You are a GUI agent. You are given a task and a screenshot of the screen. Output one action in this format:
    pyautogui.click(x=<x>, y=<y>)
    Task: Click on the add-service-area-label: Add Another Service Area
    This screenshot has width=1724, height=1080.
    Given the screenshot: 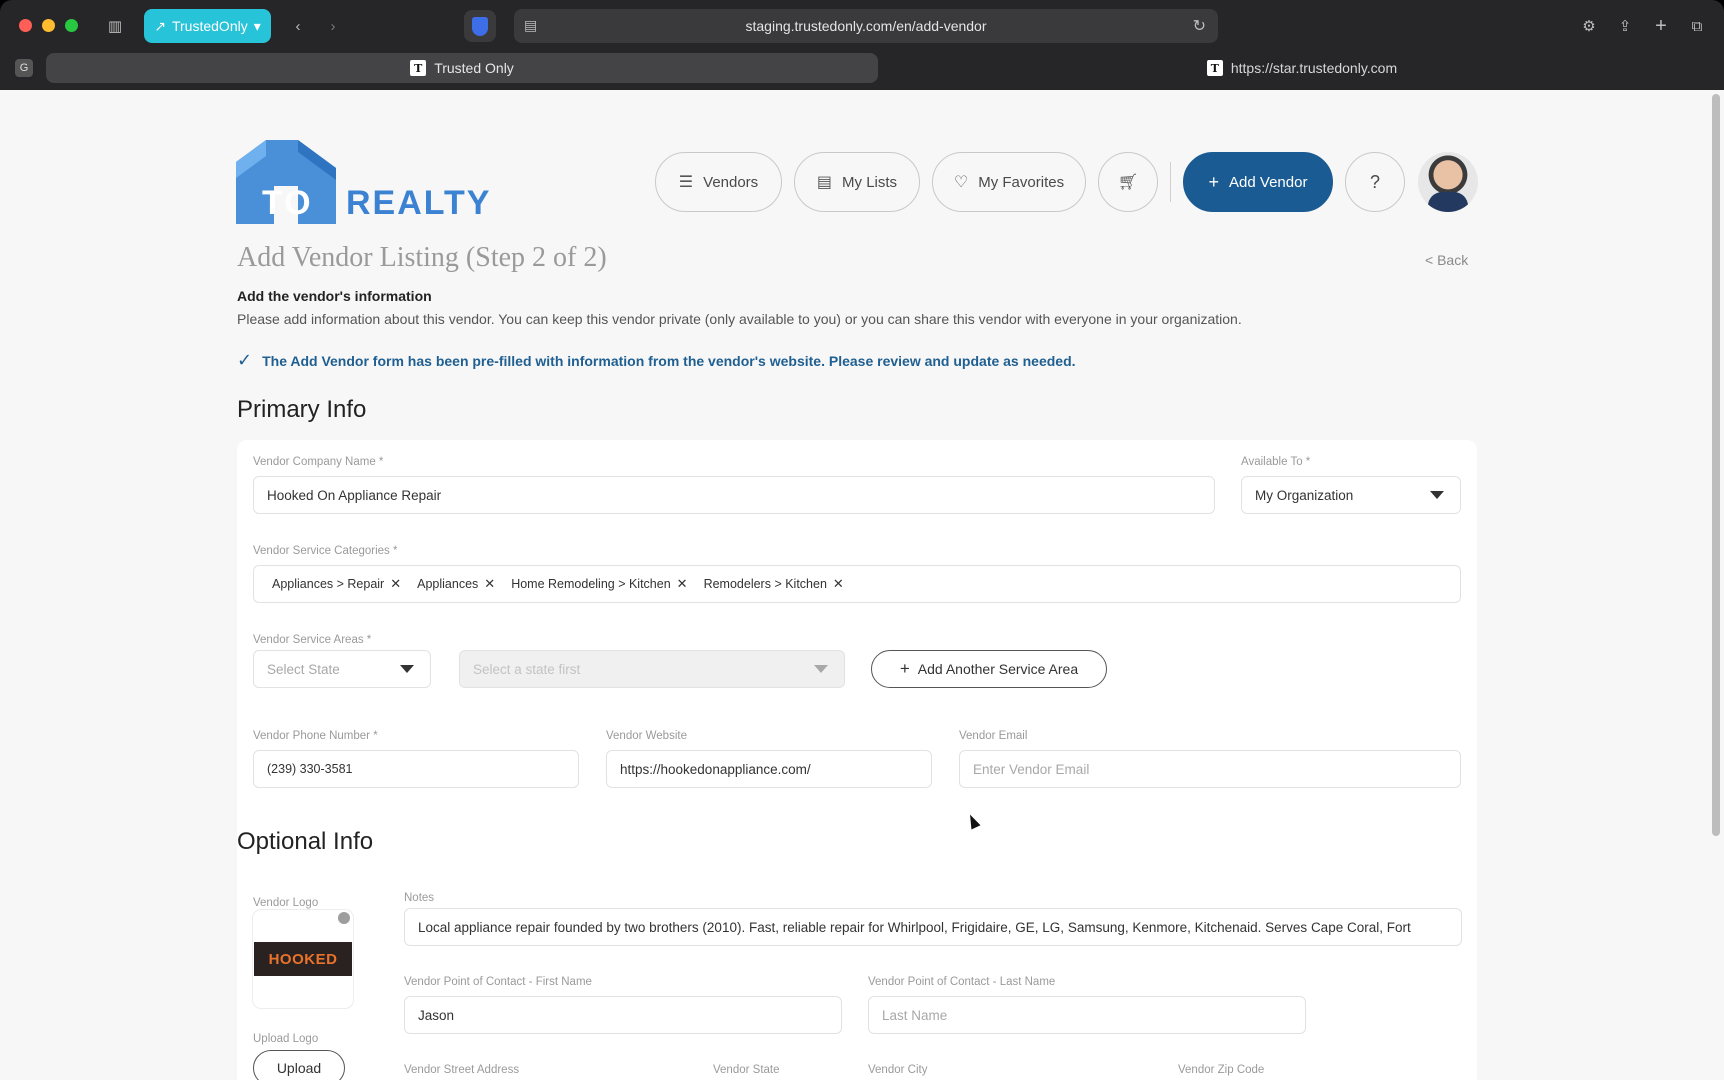 What is the action you would take?
    pyautogui.click(x=998, y=669)
    